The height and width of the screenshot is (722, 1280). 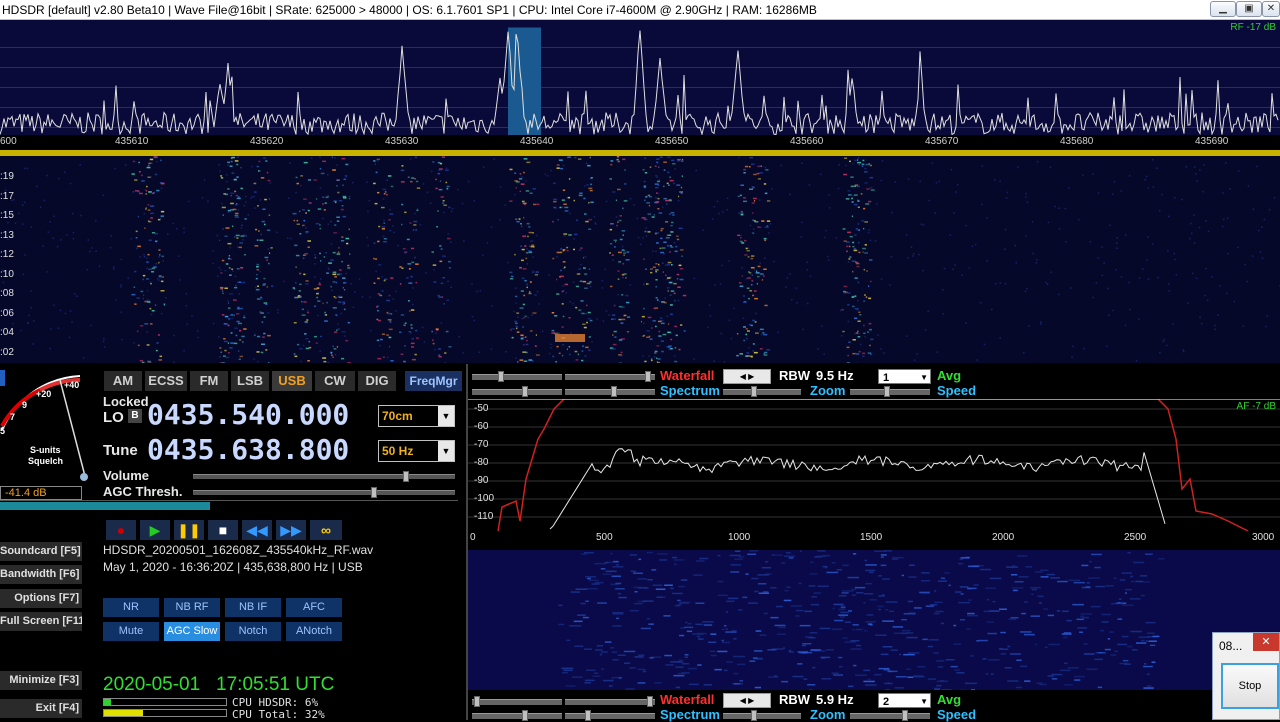 What do you see at coordinates (1249, 9) in the screenshot?
I see `maximize-button: ▣` at bounding box center [1249, 9].